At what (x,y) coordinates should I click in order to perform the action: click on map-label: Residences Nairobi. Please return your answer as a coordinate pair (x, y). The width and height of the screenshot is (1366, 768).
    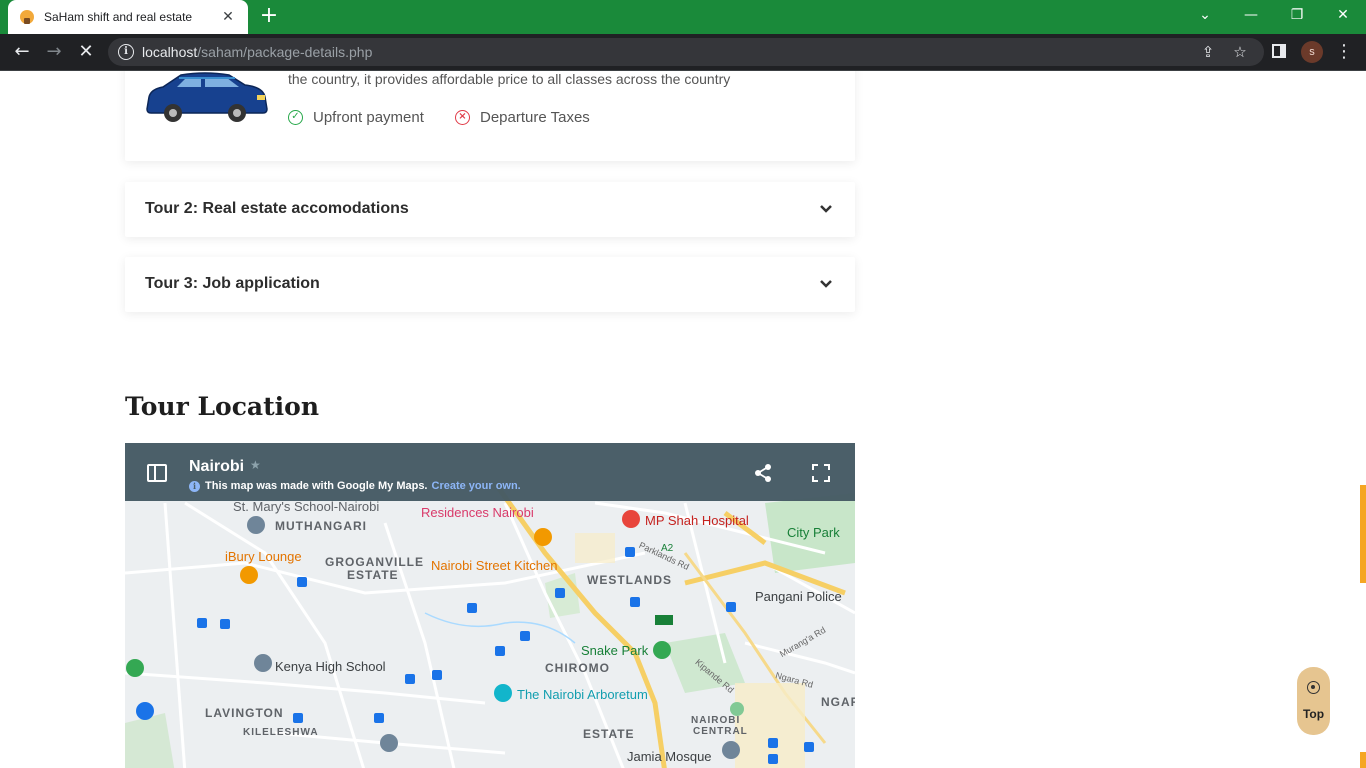
    Looking at the image, I should click on (477, 512).